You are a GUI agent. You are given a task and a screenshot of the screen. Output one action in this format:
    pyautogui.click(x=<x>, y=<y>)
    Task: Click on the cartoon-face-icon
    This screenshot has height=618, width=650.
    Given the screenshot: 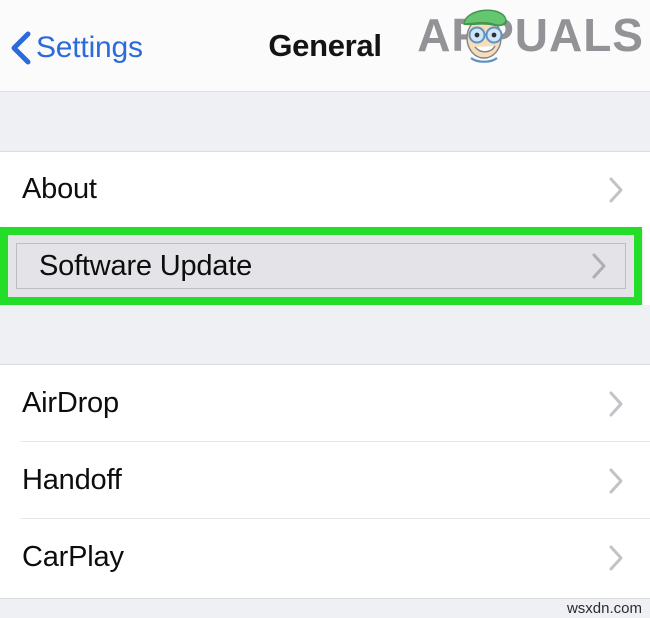 What is the action you would take?
    pyautogui.click(x=485, y=36)
    